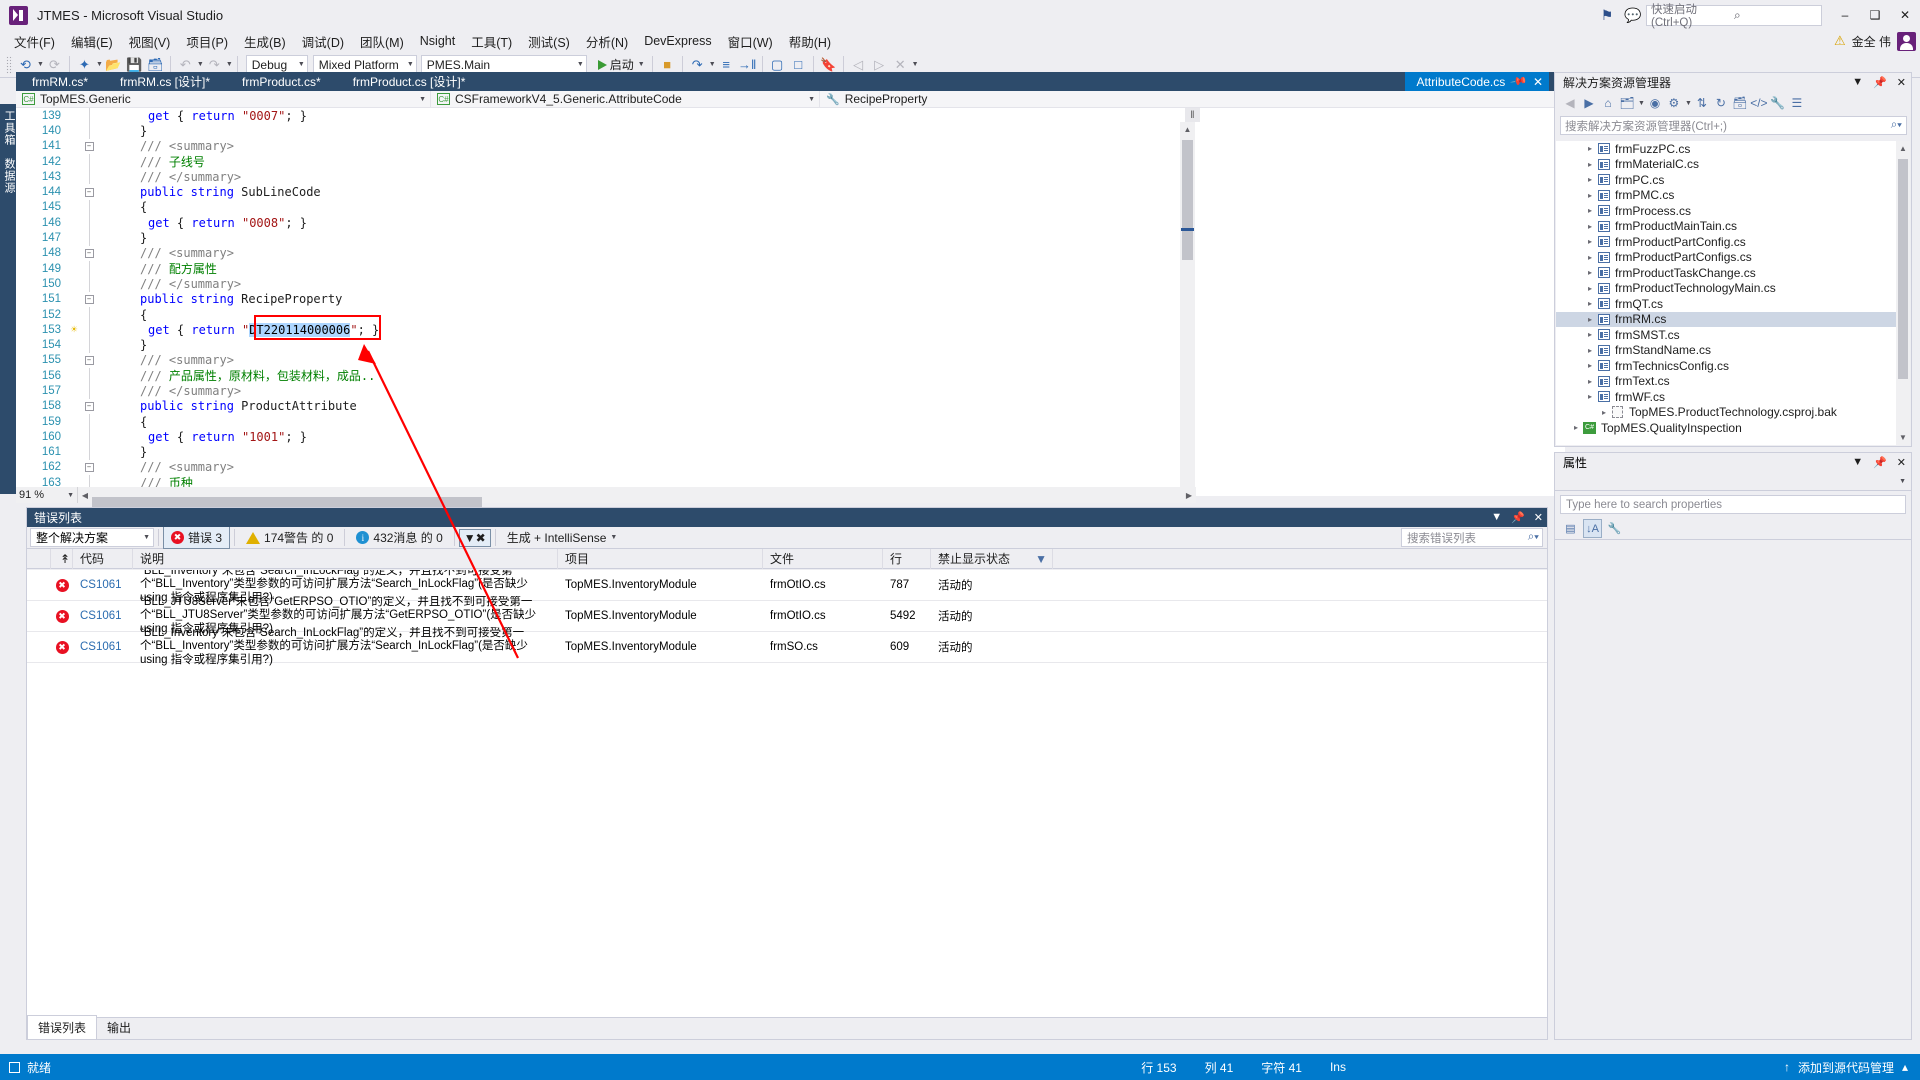 This screenshot has width=1920, height=1080. Describe the element at coordinates (1733, 149) in the screenshot. I see `tree-item: ▸ frmFuzzPC.cs` at that location.